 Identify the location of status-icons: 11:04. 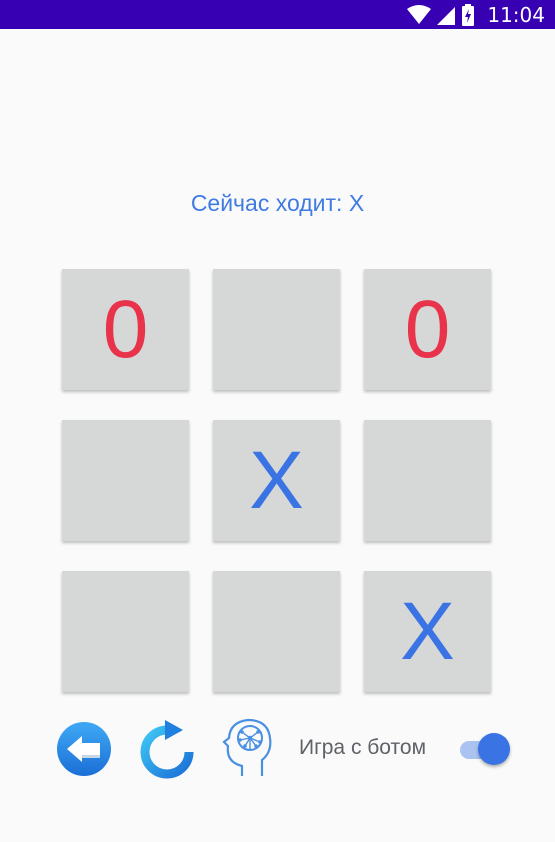
(476, 15).